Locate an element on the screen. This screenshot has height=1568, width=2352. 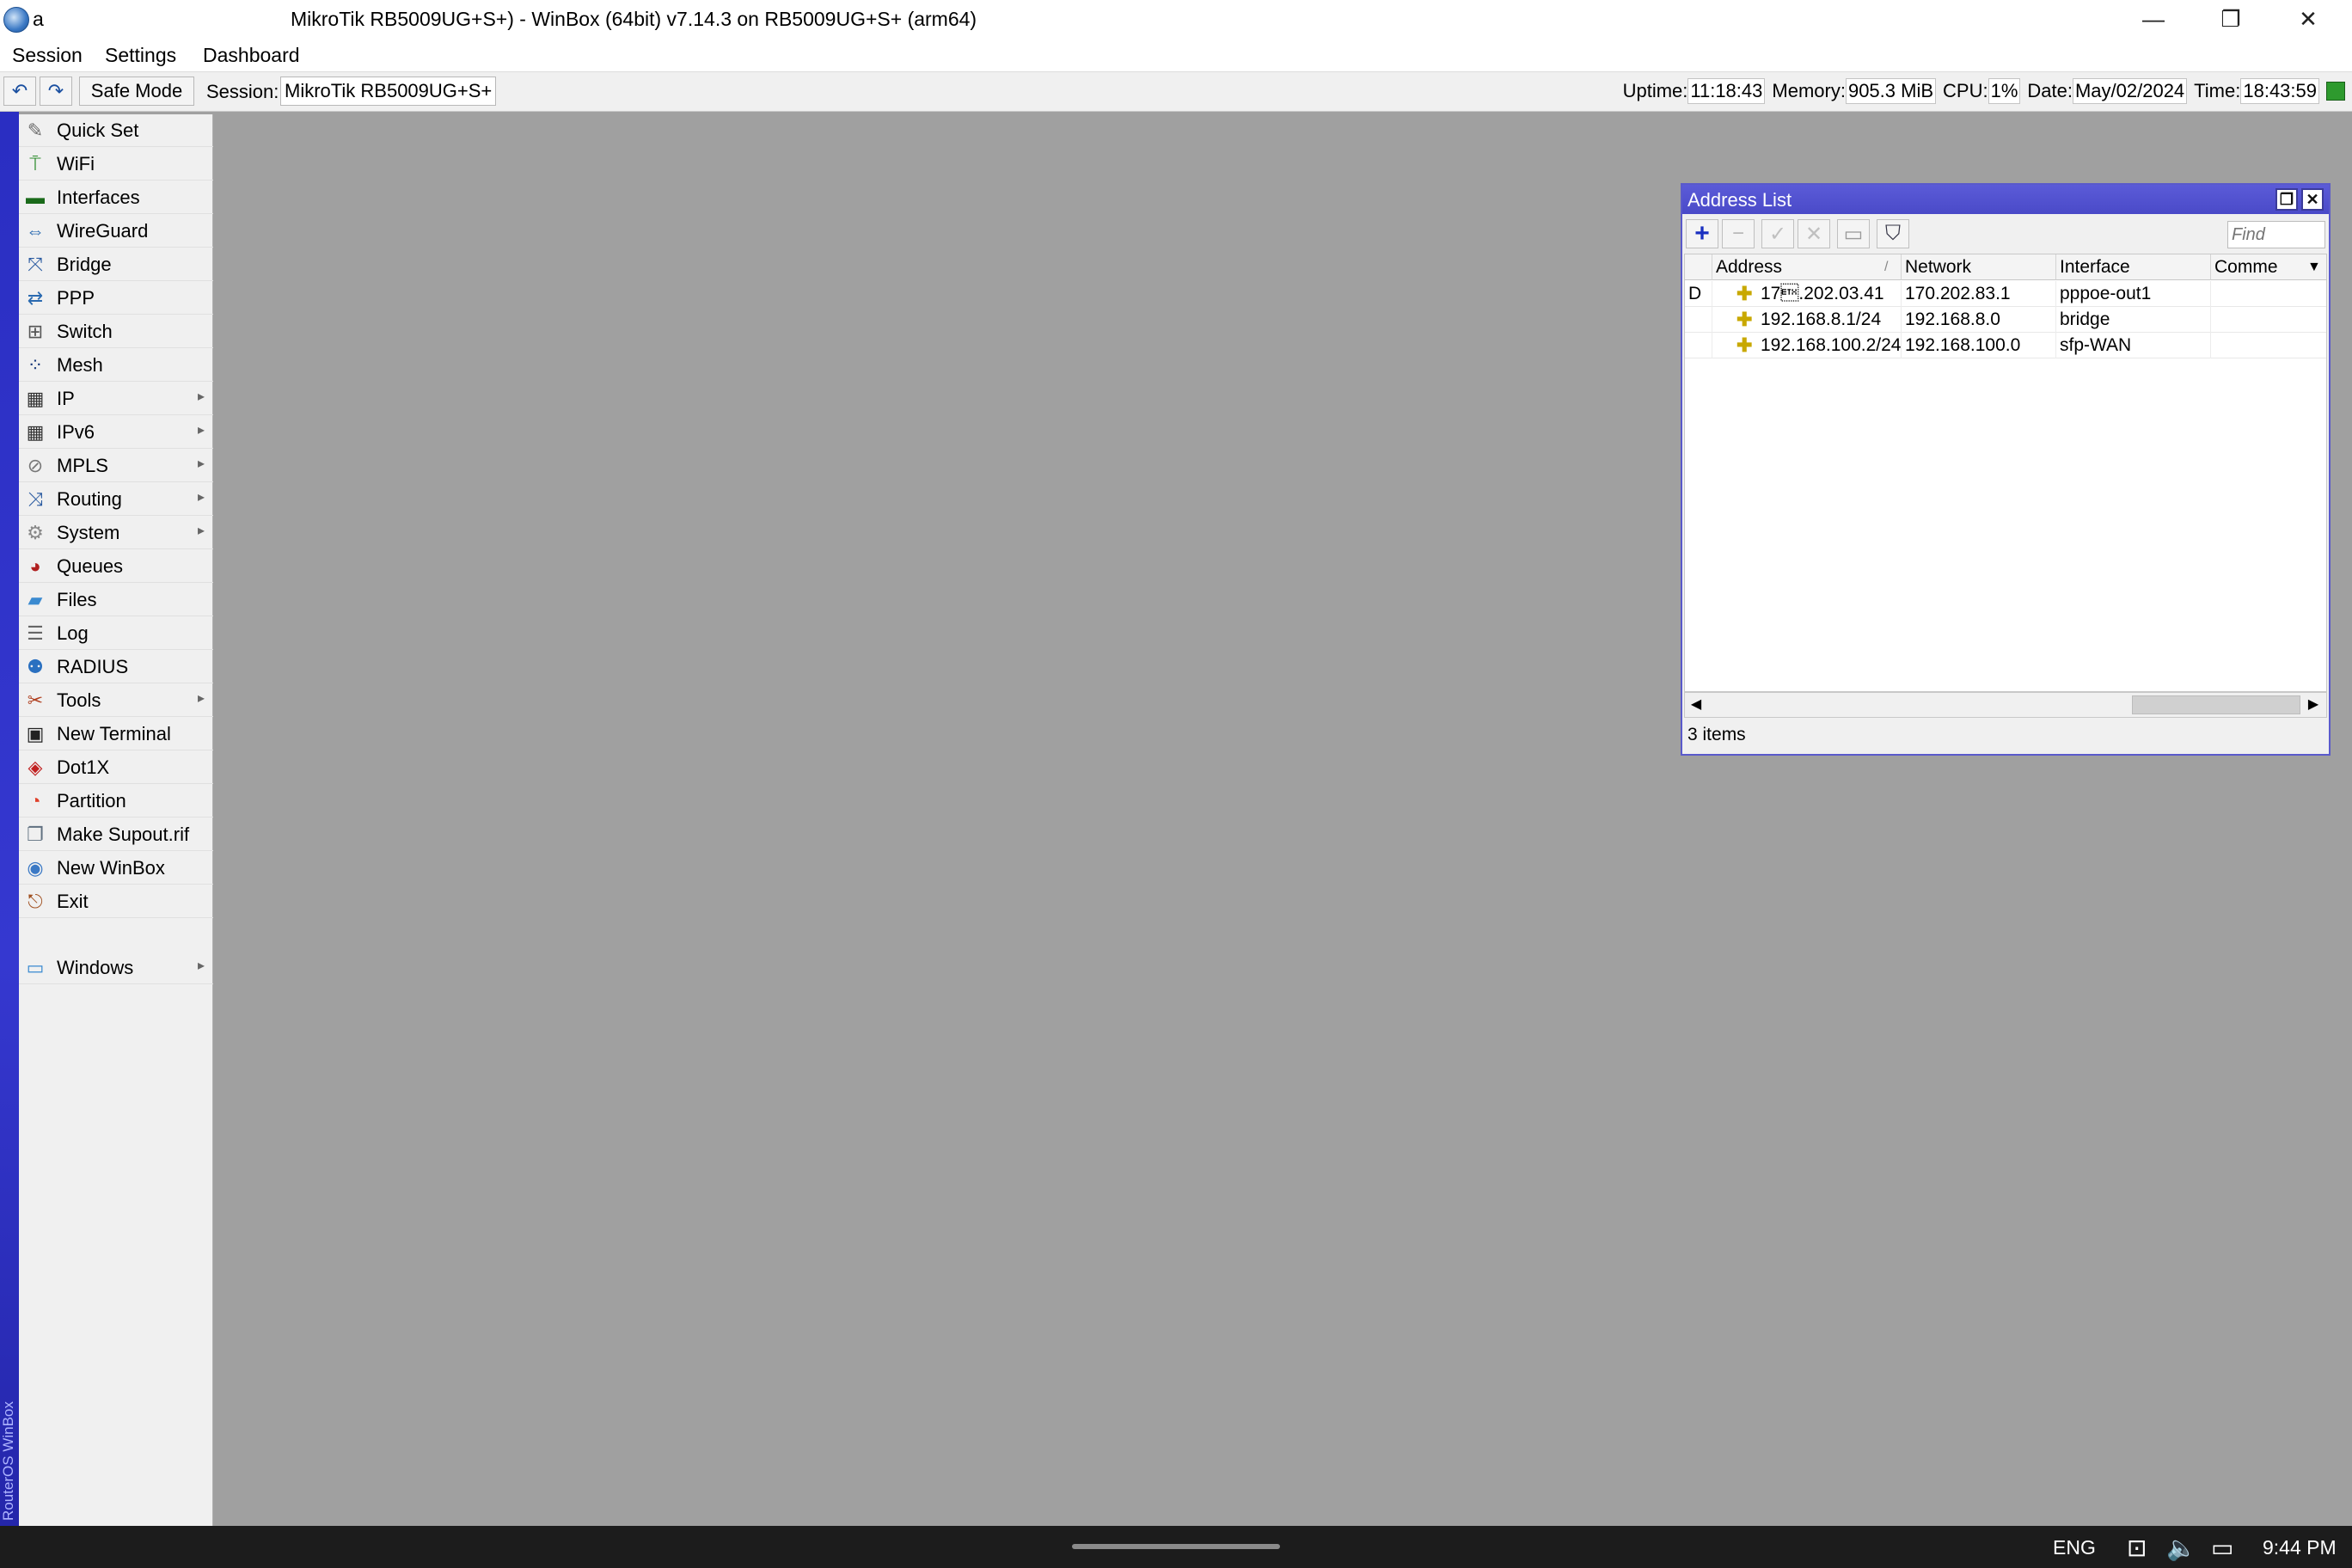
sidebar-item-log: ☰ Log is located at coordinates (116, 633).